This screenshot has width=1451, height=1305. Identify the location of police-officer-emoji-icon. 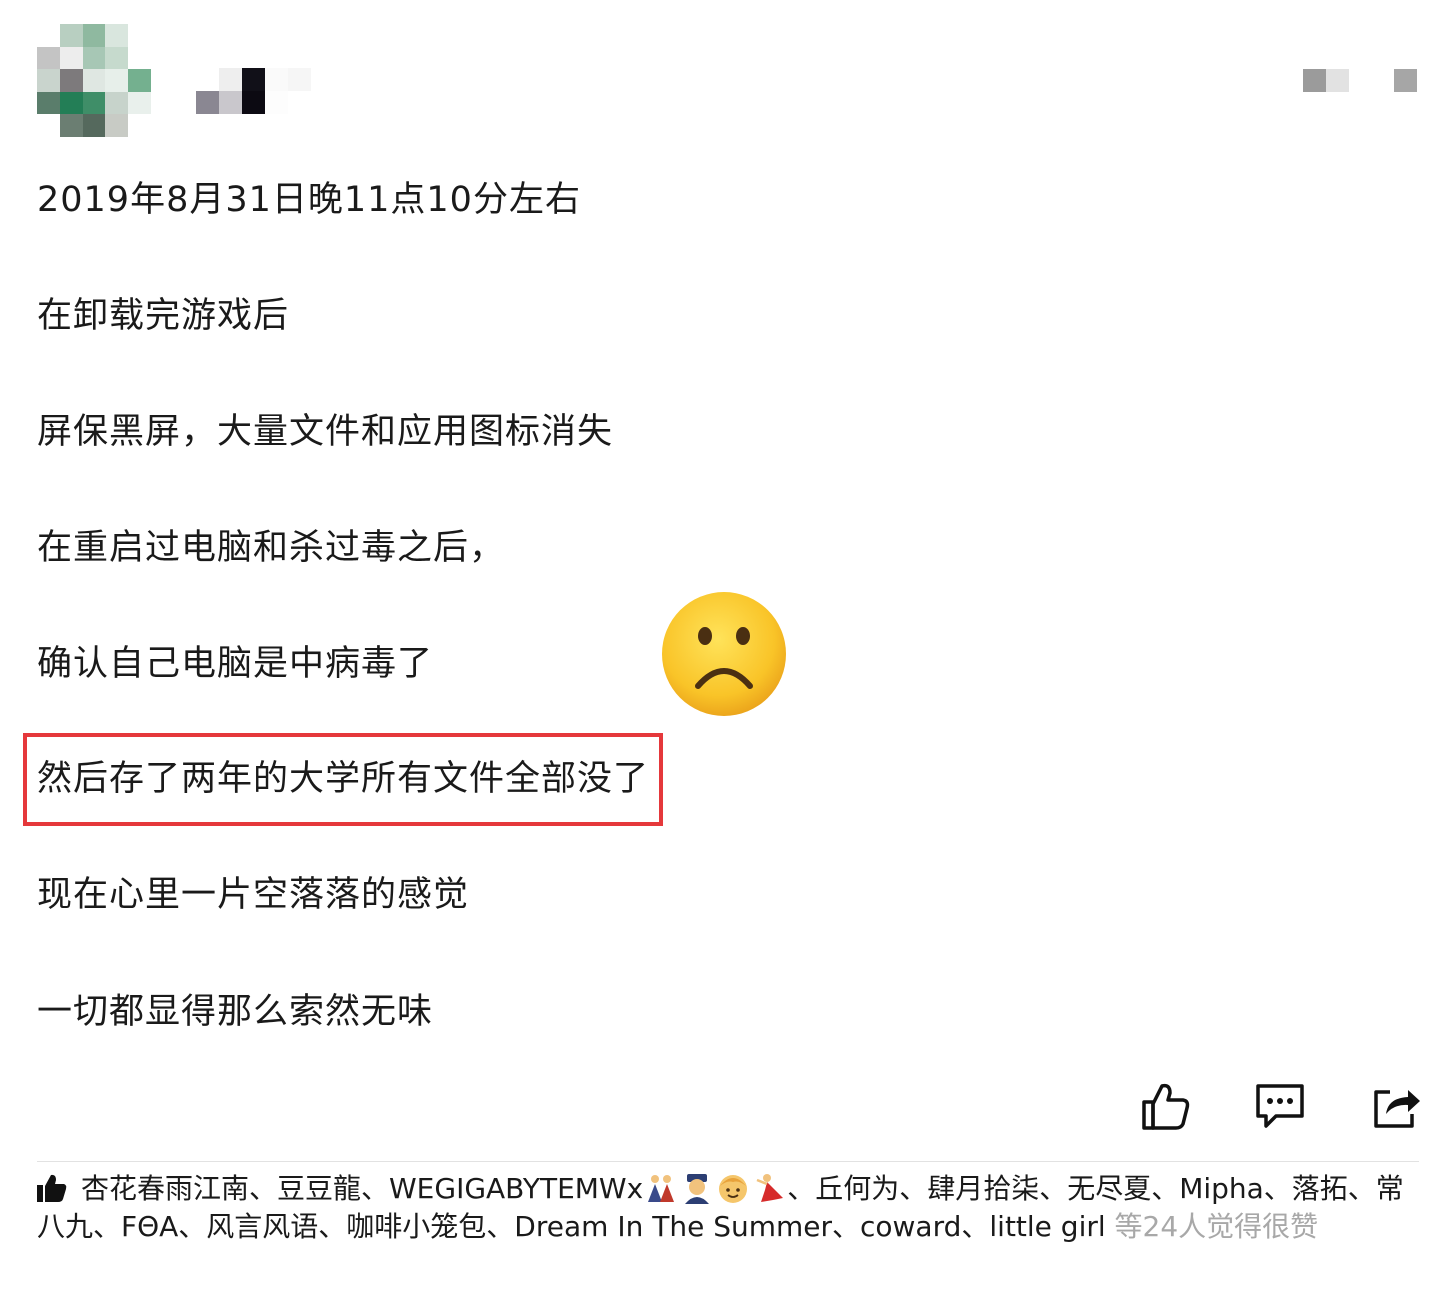
(697, 1189).